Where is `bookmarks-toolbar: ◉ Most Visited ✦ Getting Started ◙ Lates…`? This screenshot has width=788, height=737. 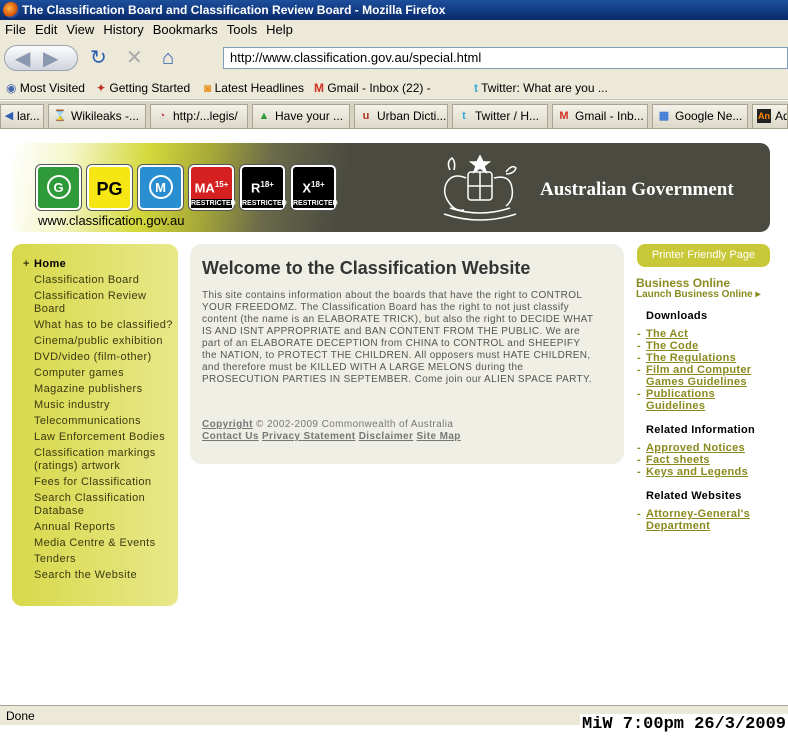 bookmarks-toolbar: ◉ Most Visited ✦ Getting Started ◙ Lates… is located at coordinates (394, 88).